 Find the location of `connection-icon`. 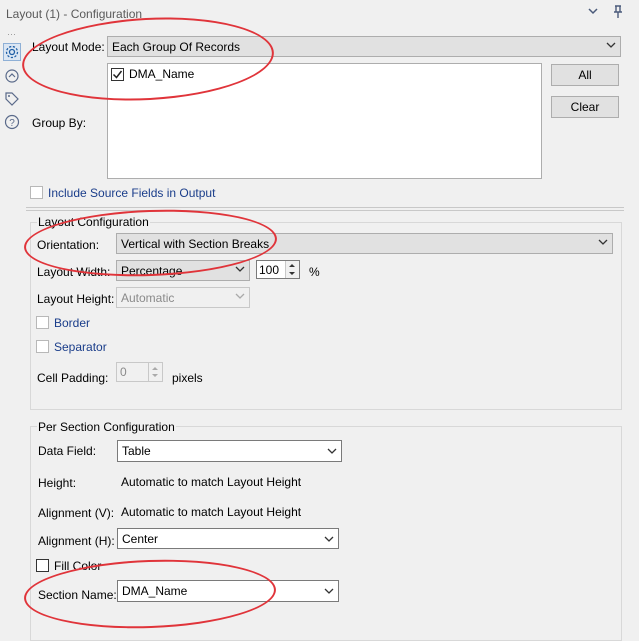

connection-icon is located at coordinates (12, 76).